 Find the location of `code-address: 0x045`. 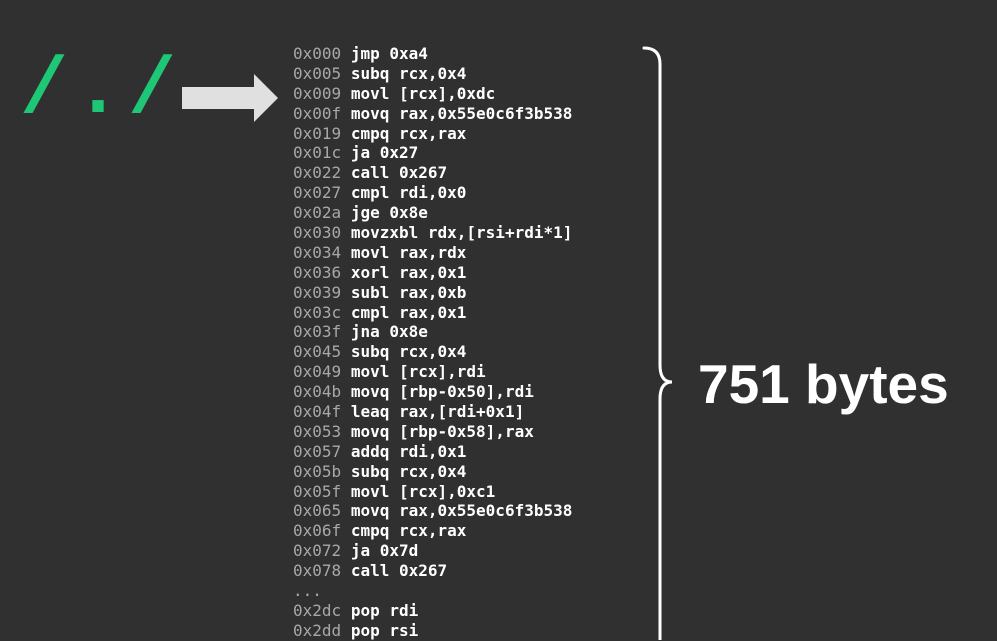

code-address: 0x045 is located at coordinates (317, 352).